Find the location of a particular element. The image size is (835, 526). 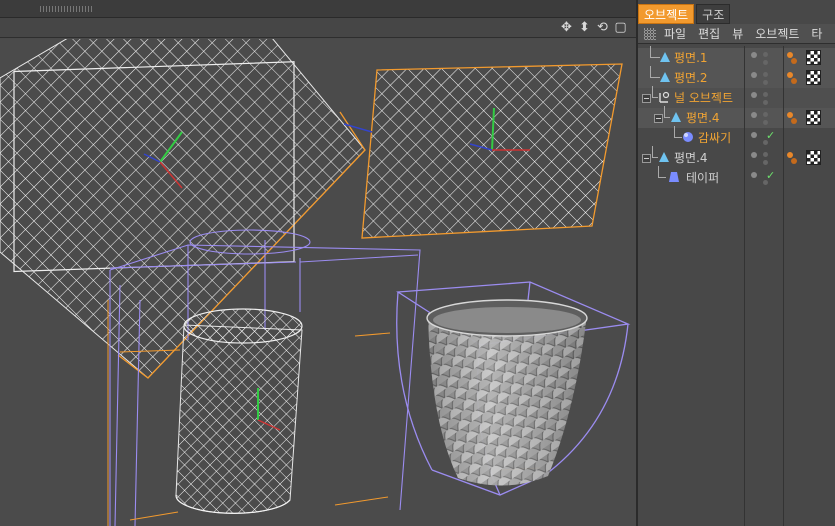

tree-row: 평면.2 is located at coordinates (736, 77).